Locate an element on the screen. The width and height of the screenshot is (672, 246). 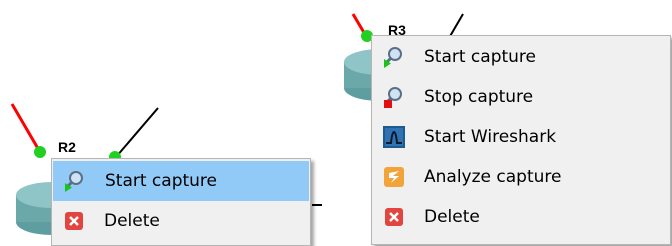
menu-item-start-wireshark: Start Wireshark is located at coordinates (521, 137).